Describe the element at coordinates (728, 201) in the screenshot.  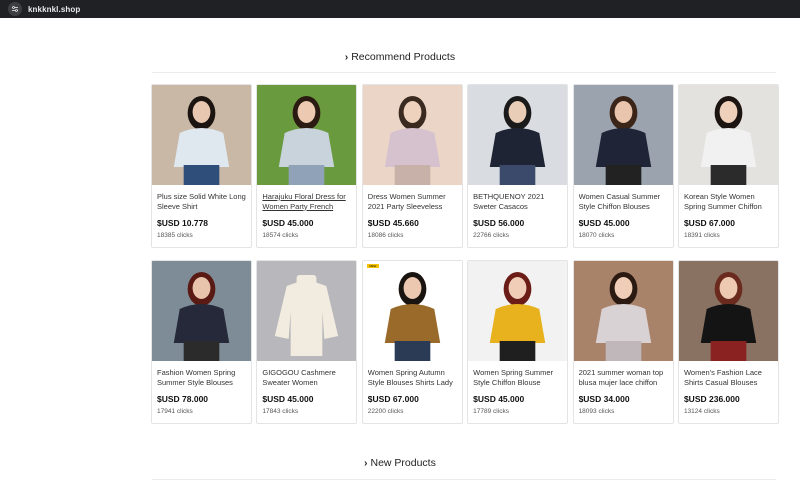
I see `product-name: Korean Style Women Spring Summer Chiffon` at that location.